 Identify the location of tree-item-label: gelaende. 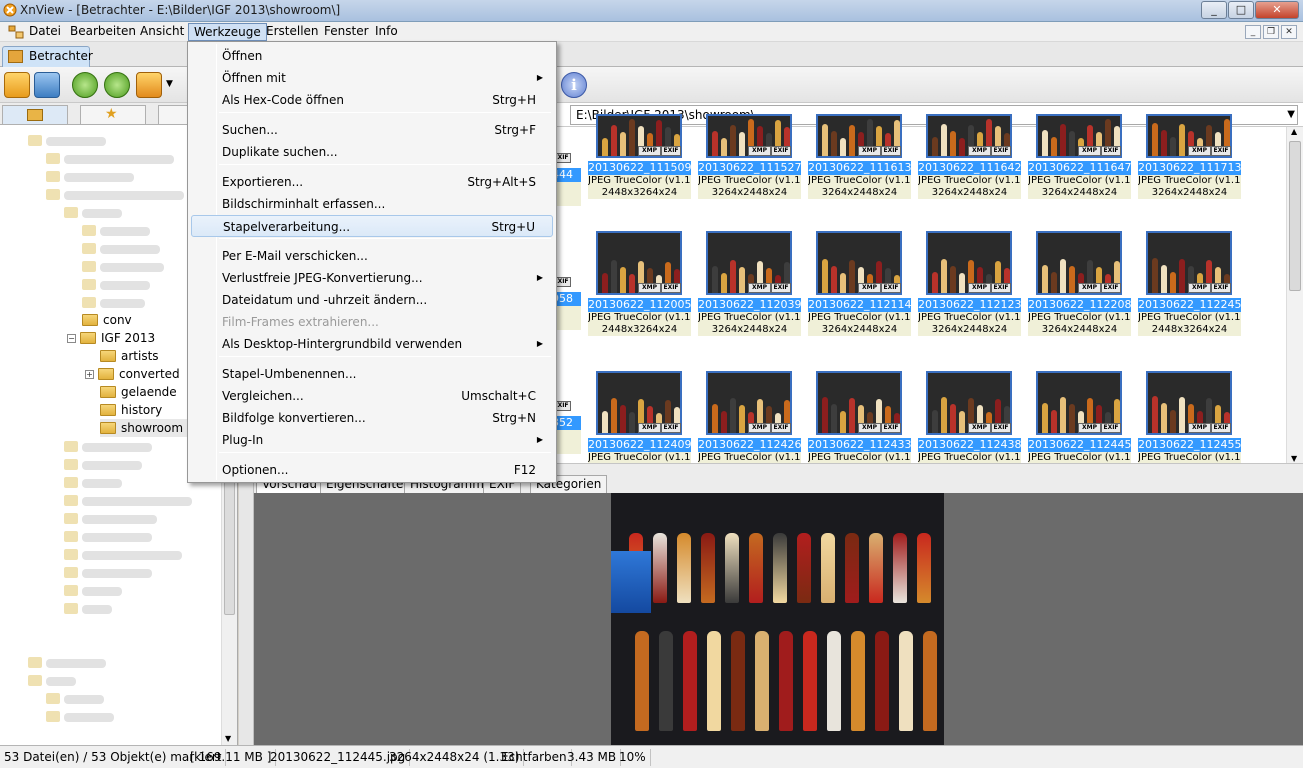
(149, 392).